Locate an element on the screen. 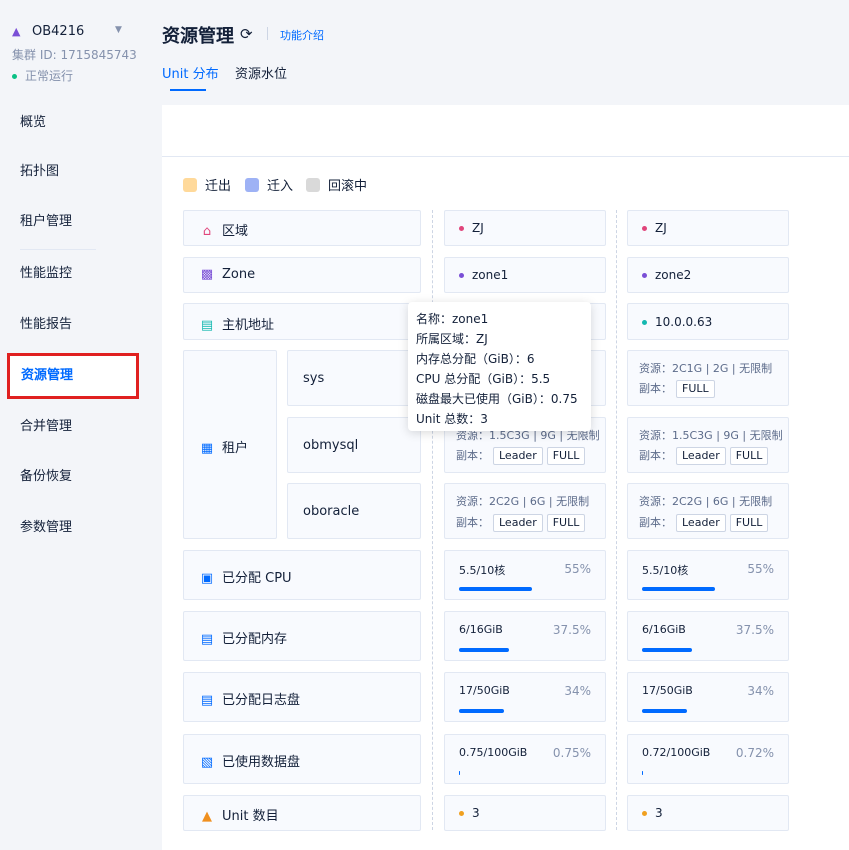  usage-percent: 34% is located at coordinates (577, 691).